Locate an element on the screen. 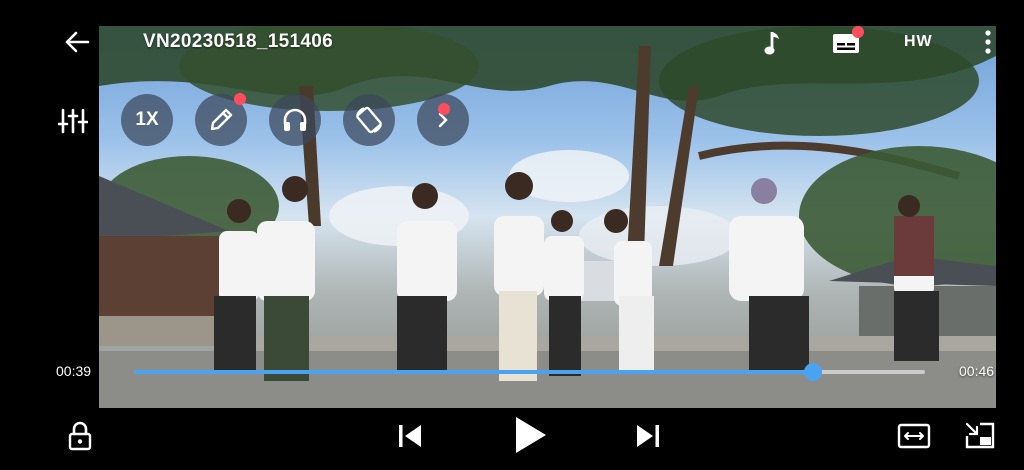 Image resolution: width=1024 pixels, height=470 pixels. audio-track-button is located at coordinates (773, 43).